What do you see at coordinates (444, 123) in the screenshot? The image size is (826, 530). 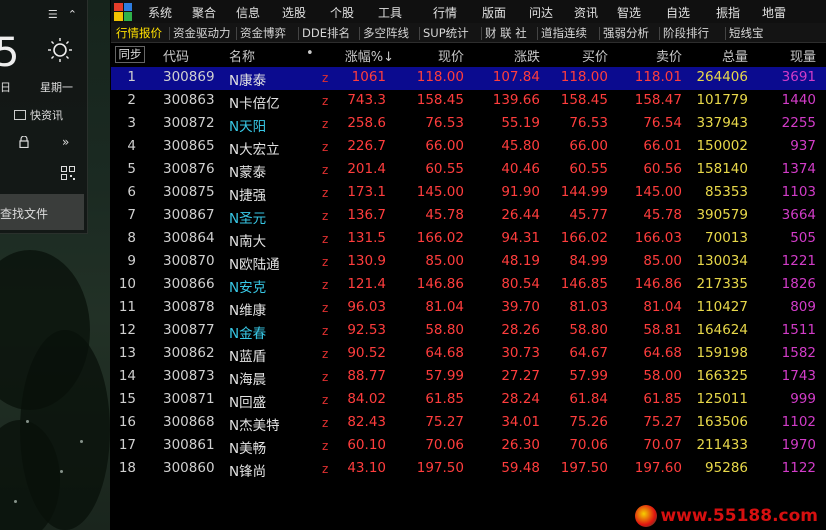 I see `cell-price: 76.53` at bounding box center [444, 123].